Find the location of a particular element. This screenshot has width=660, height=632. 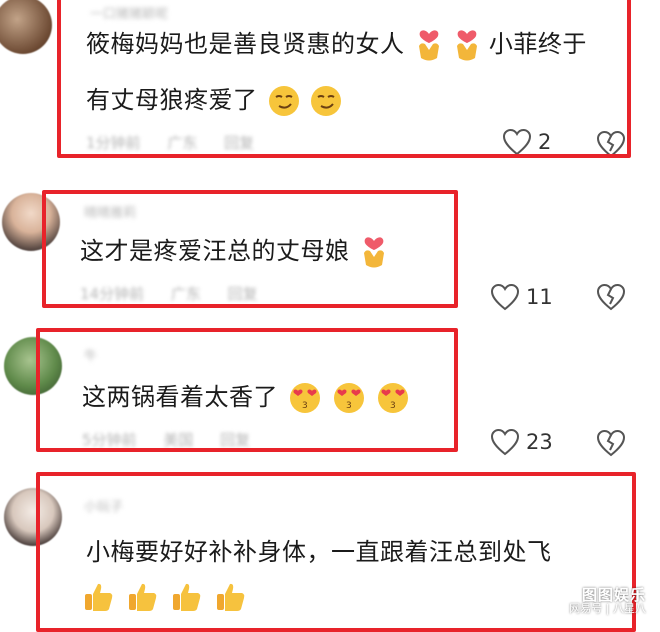

comment-username: 小玩子 is located at coordinates (103, 505).